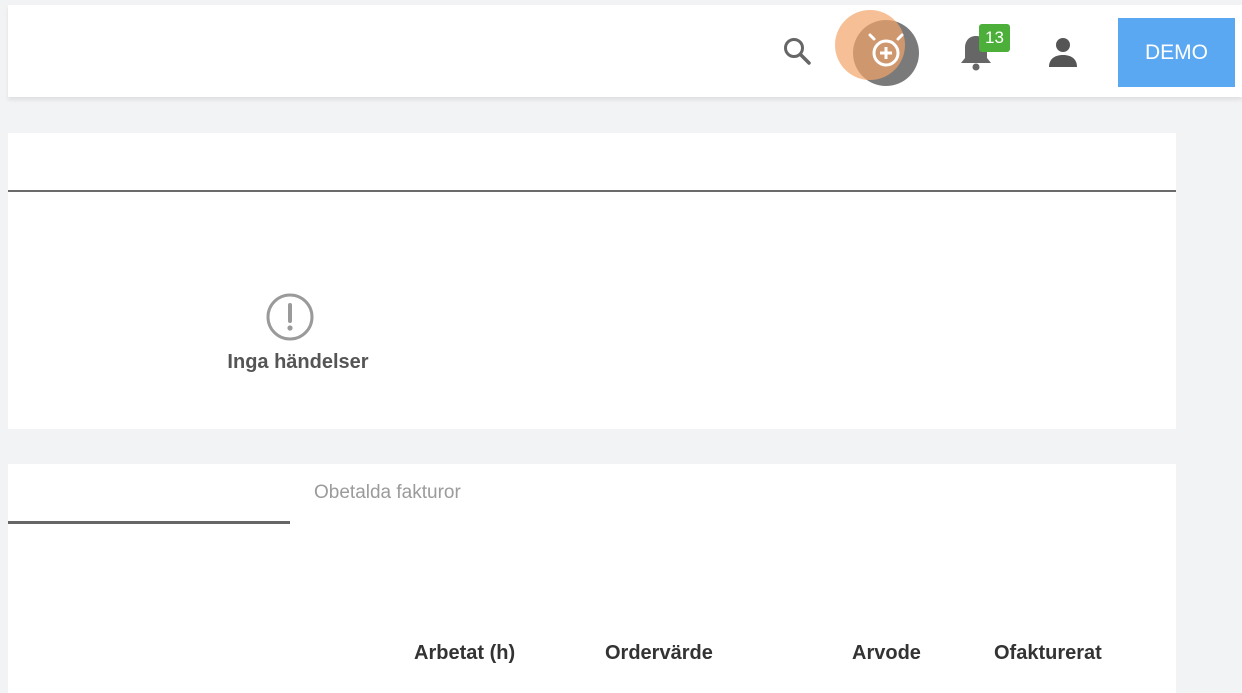  What do you see at coordinates (1176, 52) in the screenshot?
I see `demo-button: DEMO` at bounding box center [1176, 52].